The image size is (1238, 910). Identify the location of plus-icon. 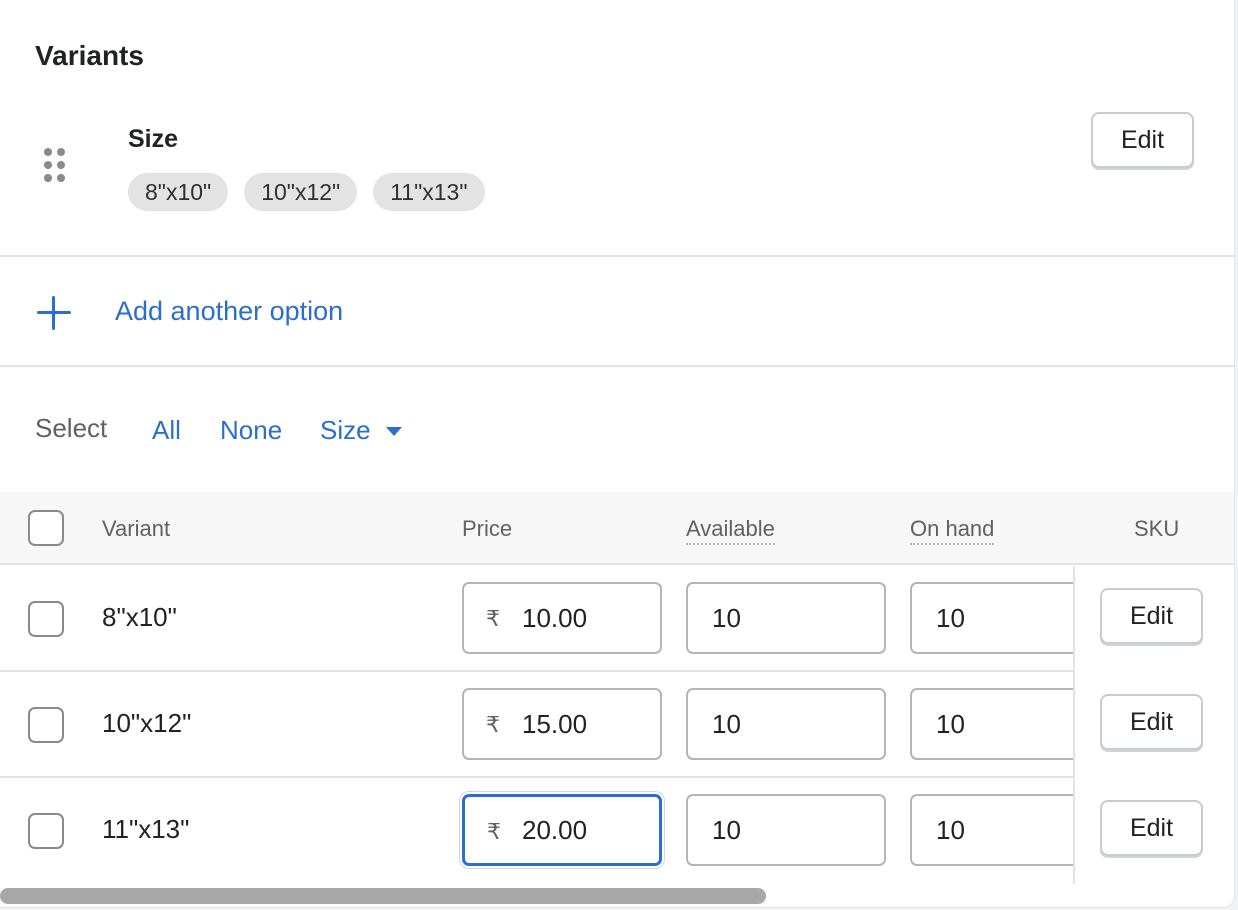
(54, 313).